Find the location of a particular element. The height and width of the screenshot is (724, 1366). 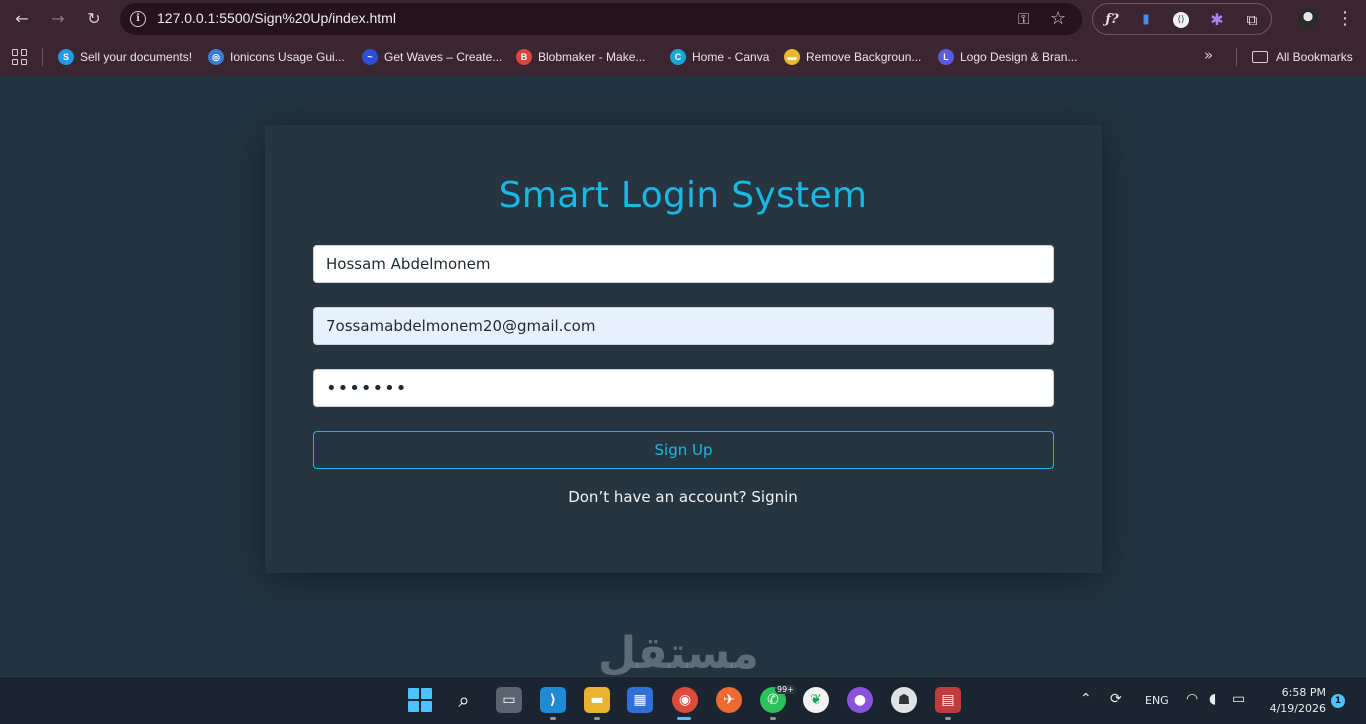

email-input is located at coordinates (683, 326).